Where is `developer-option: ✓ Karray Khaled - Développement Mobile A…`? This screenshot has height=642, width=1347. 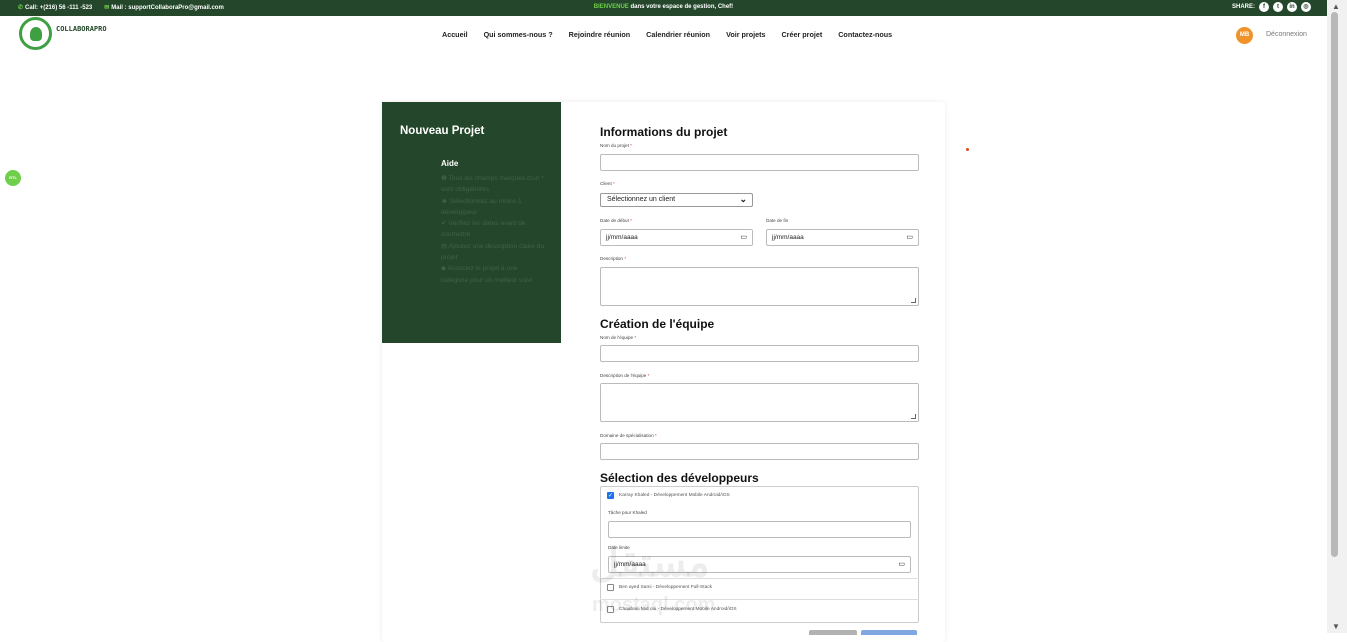
developer-option: ✓ Karray Khaled - Développement Mobile A… is located at coordinates (668, 495).